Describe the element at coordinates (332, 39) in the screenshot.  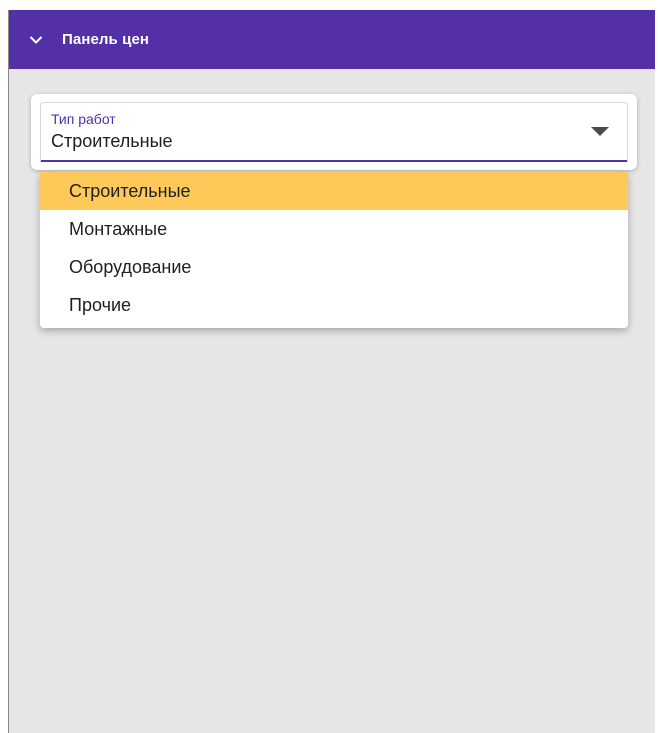
I see `panel-header: Панель цен` at that location.